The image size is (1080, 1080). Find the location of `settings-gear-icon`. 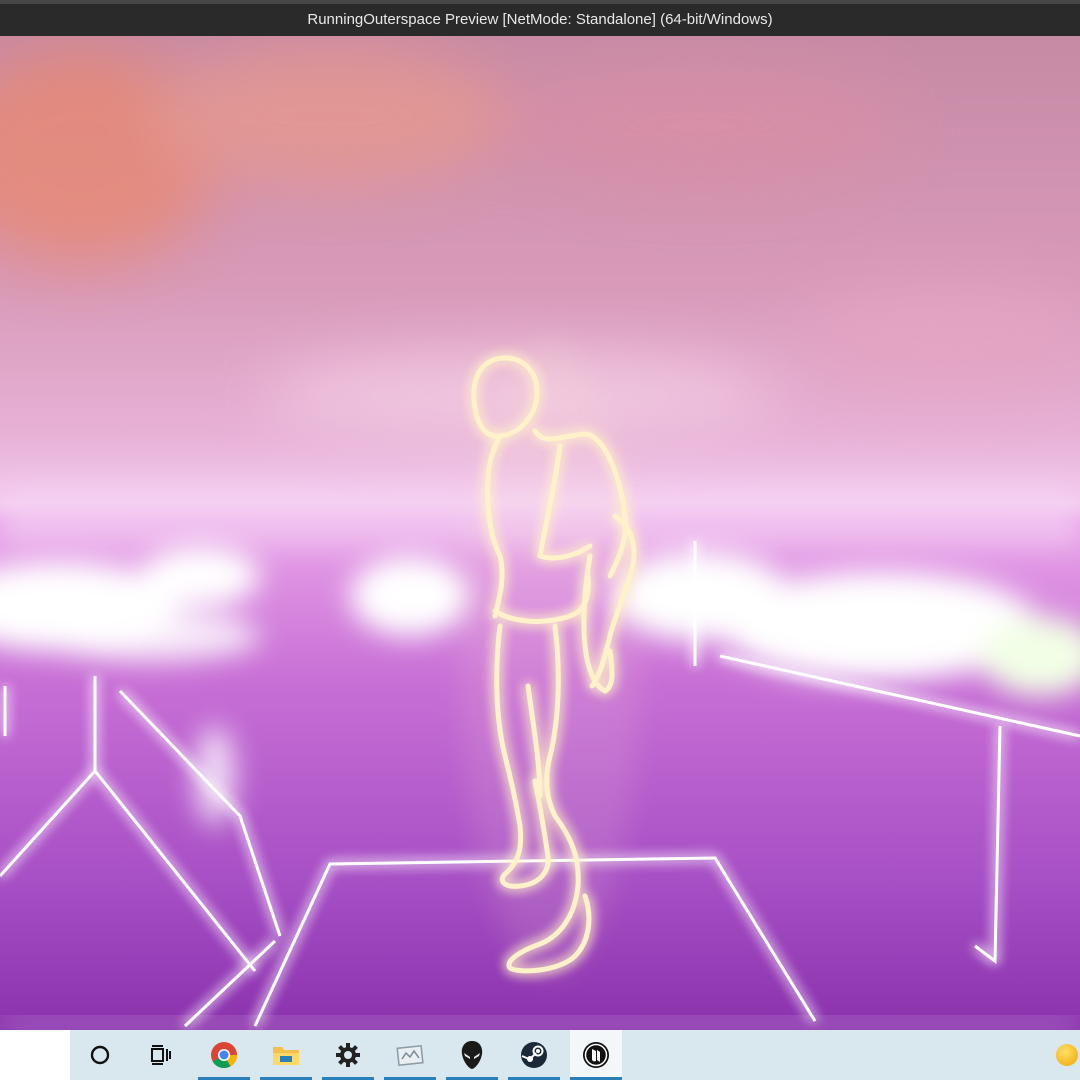

settings-gear-icon is located at coordinates (348, 1055).